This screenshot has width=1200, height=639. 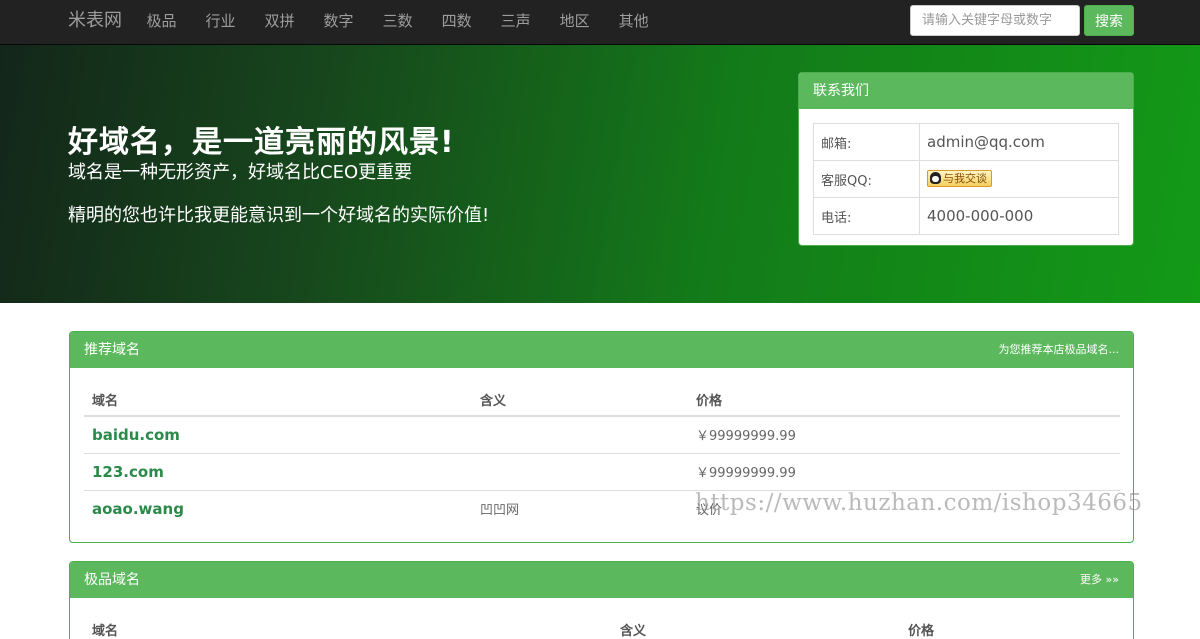 I want to click on contact-label: 邮箱:, so click(x=866, y=142).